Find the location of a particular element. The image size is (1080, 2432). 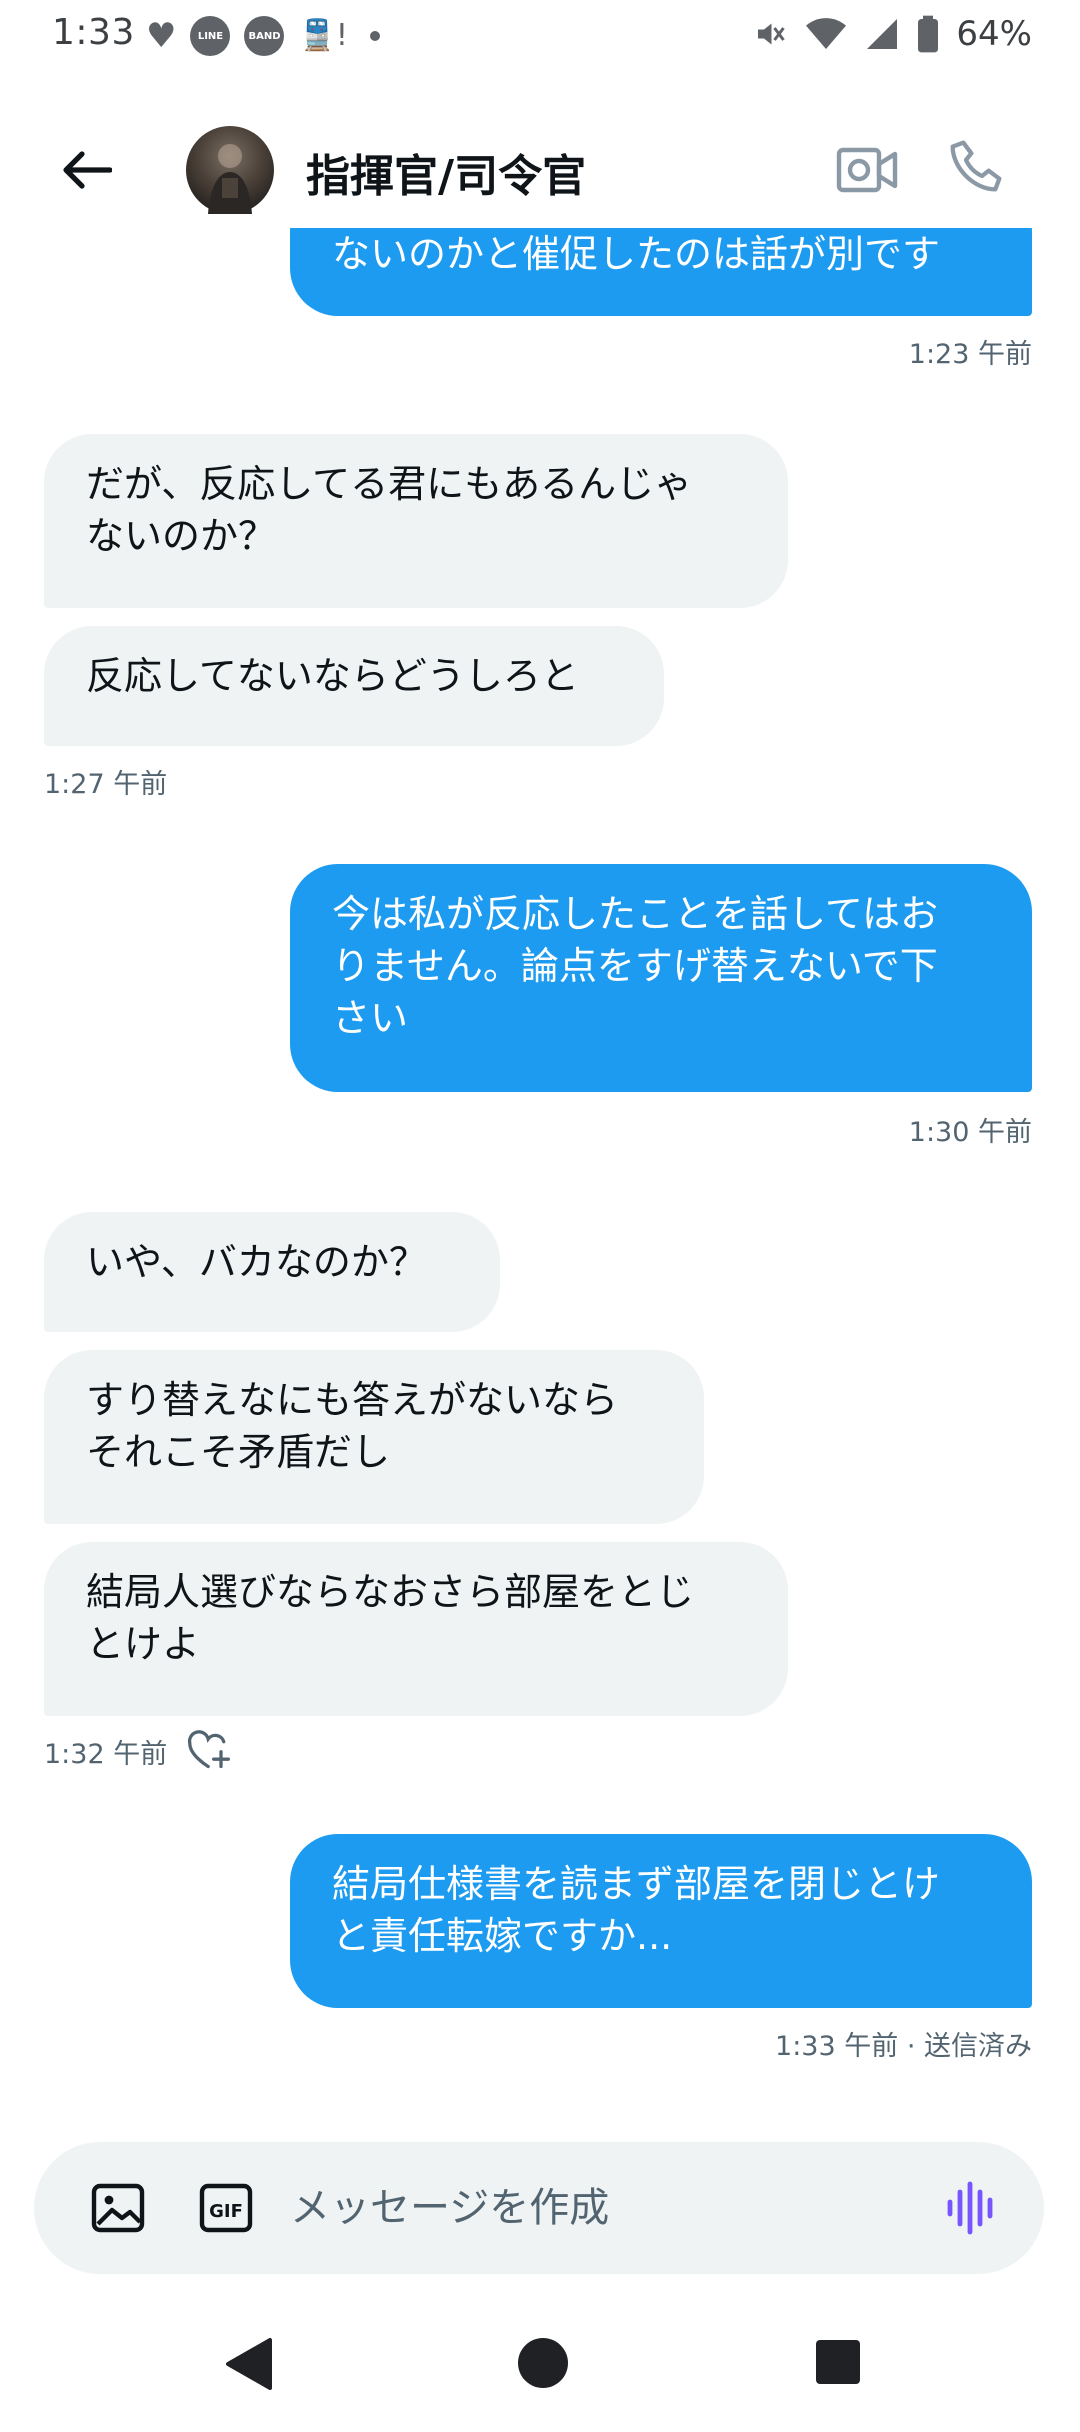

voice-call-button is located at coordinates (978, 168).